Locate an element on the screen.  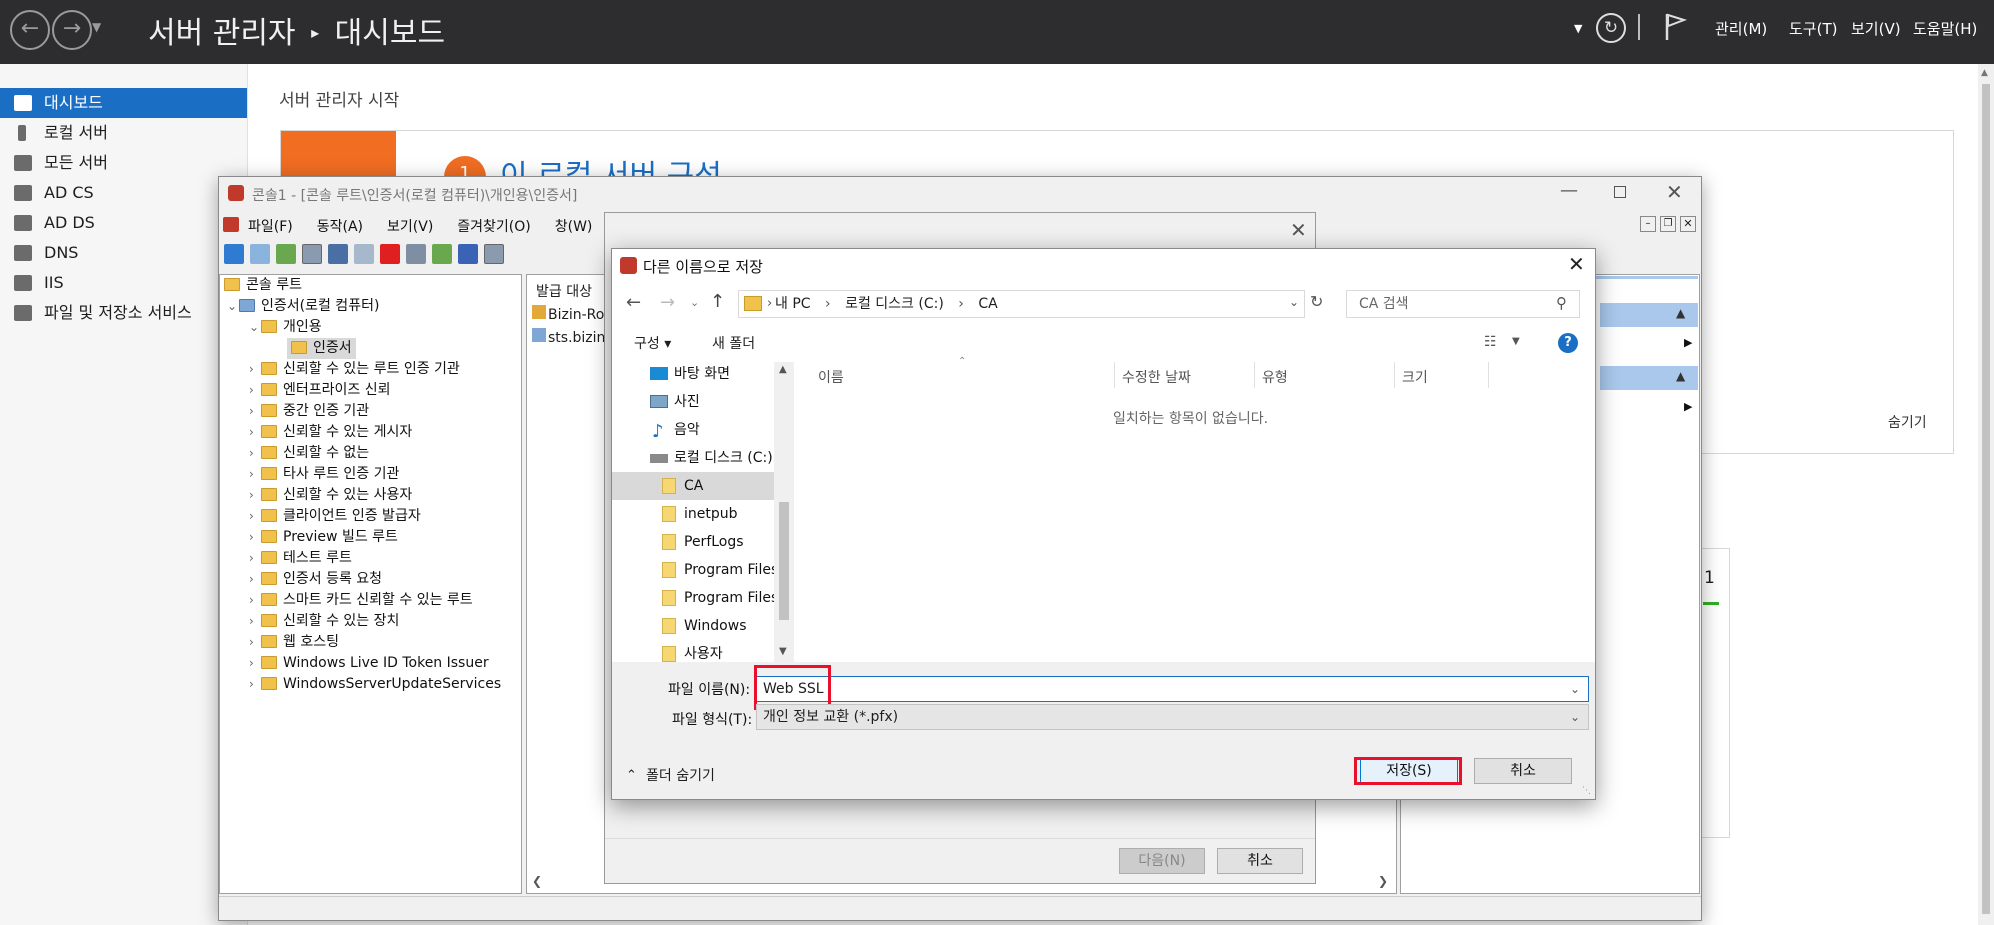
sidebar-item-local-server: 로컬 서버 is located at coordinates (123, 133).